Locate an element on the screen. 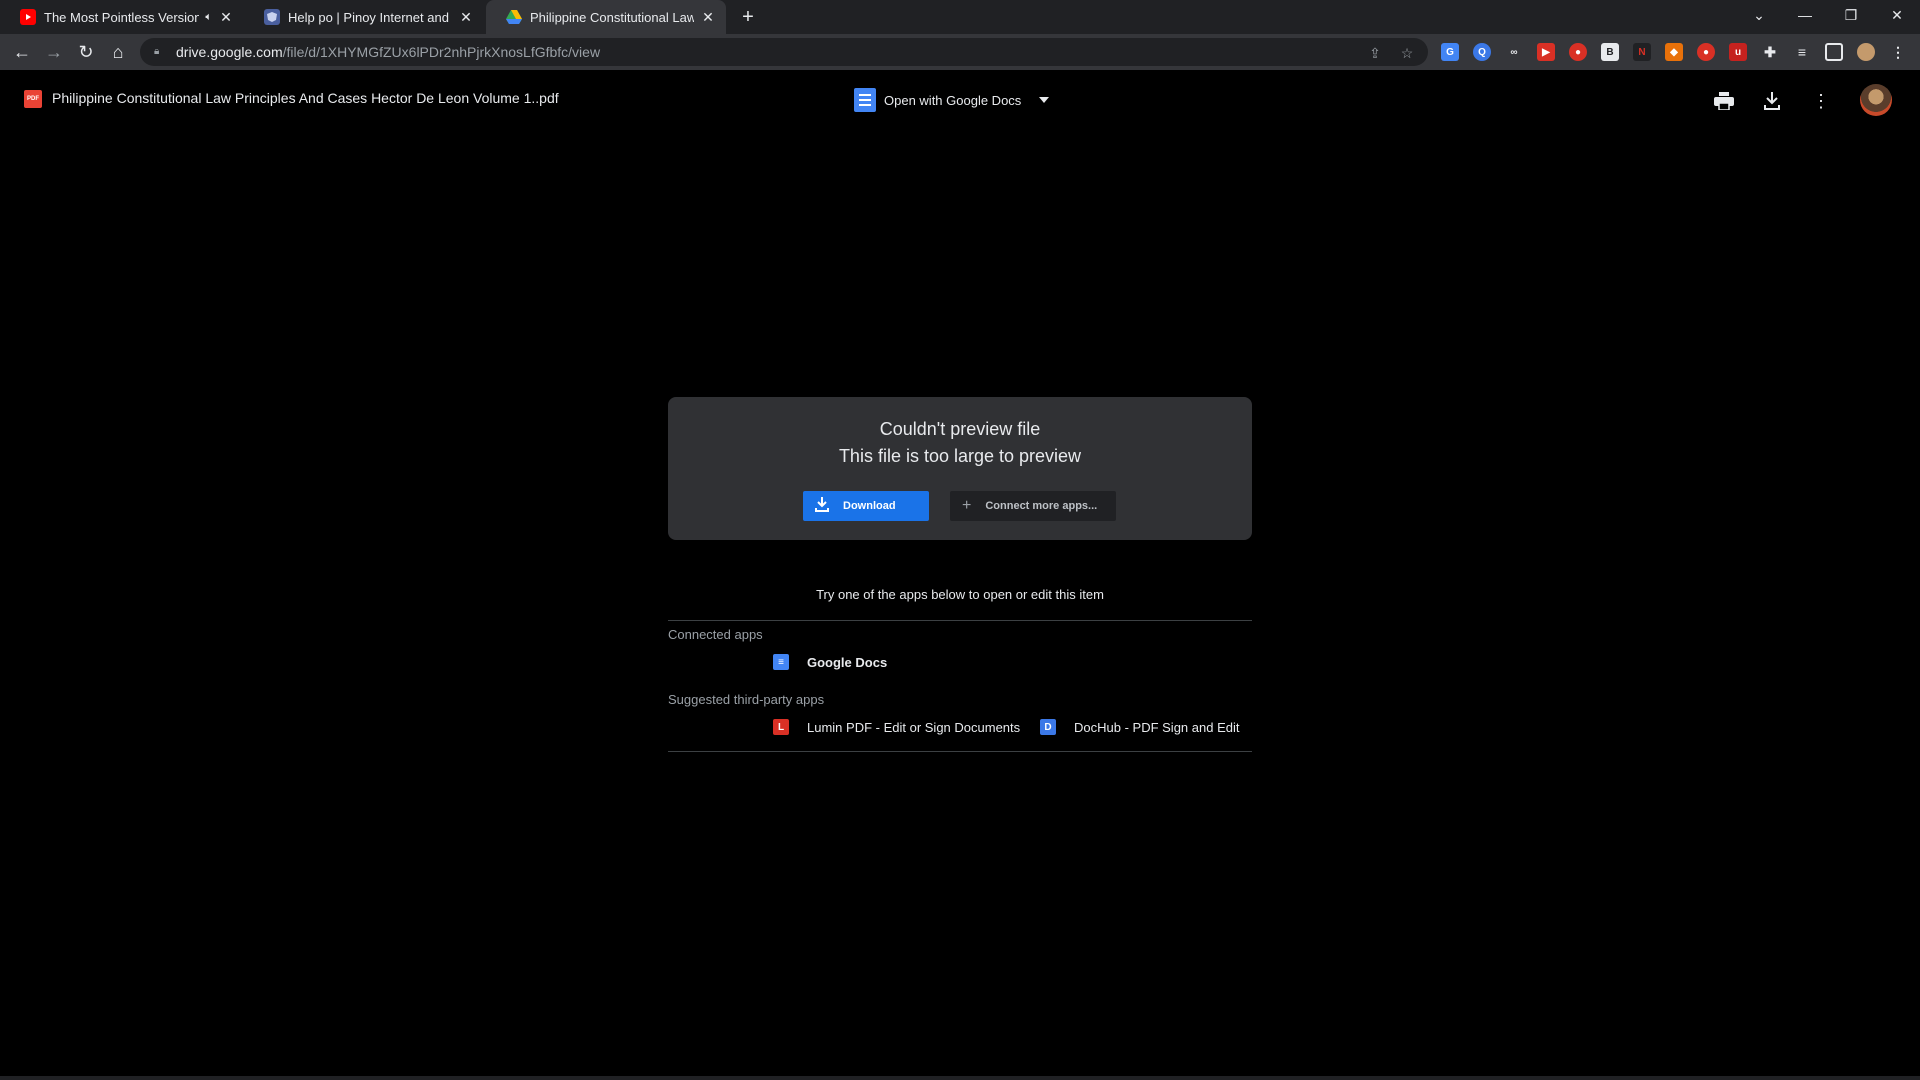 This screenshot has width=1920, height=1080. error-message: This file is too large to preview is located at coordinates (960, 456).